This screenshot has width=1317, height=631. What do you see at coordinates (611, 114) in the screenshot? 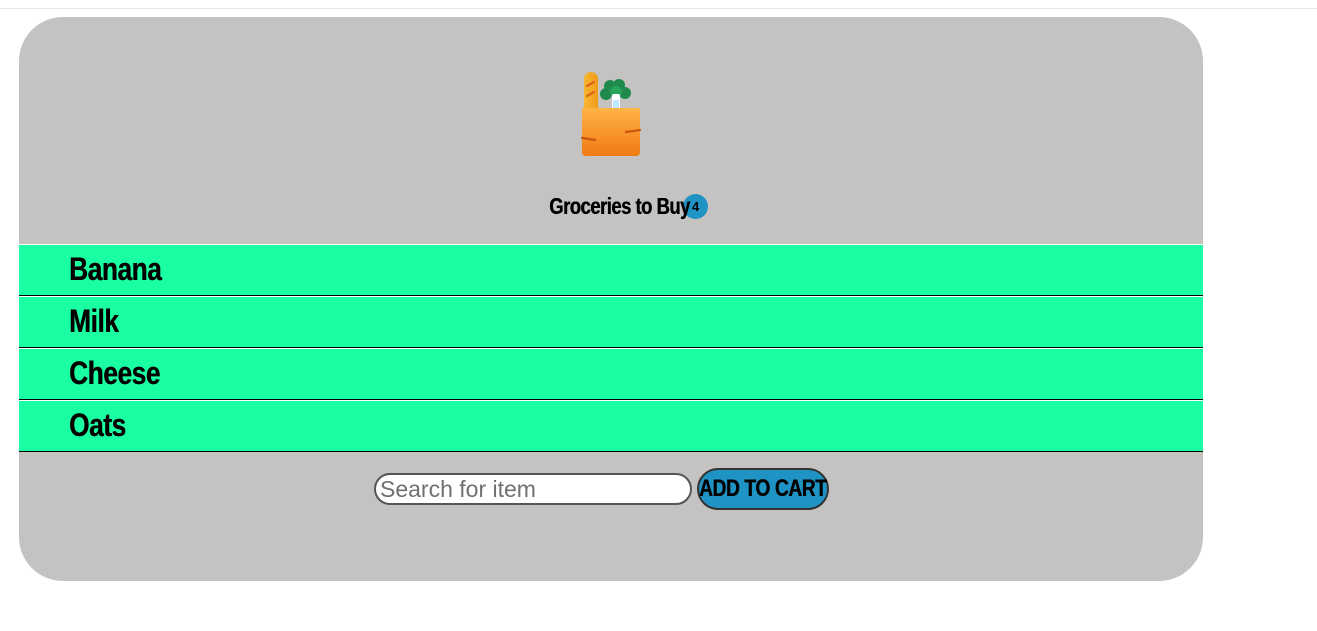
I see `grocery-bag-icon` at bounding box center [611, 114].